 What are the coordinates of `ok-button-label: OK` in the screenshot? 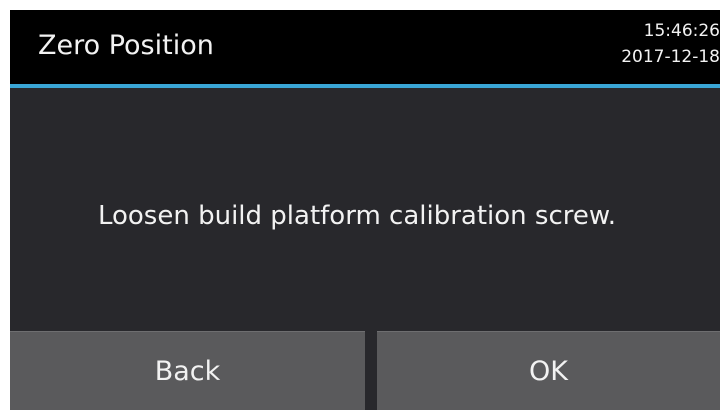 It's located at (548, 371).